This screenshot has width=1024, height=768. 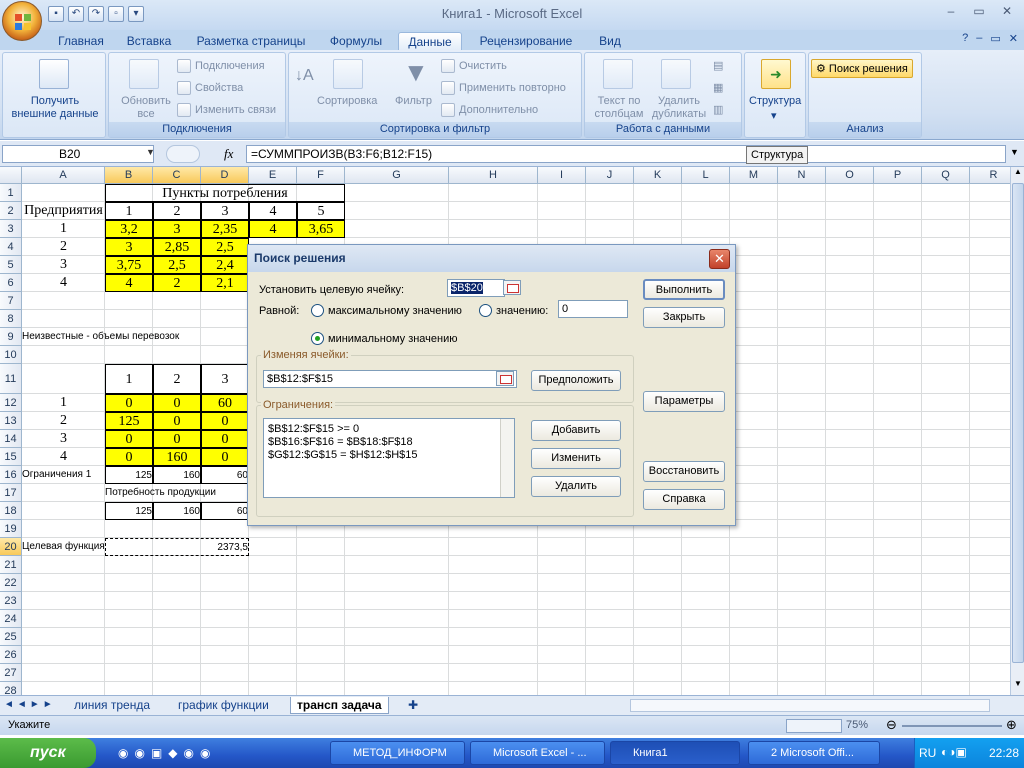 What do you see at coordinates (11, 265) in the screenshot?
I see `row-header: 5` at bounding box center [11, 265].